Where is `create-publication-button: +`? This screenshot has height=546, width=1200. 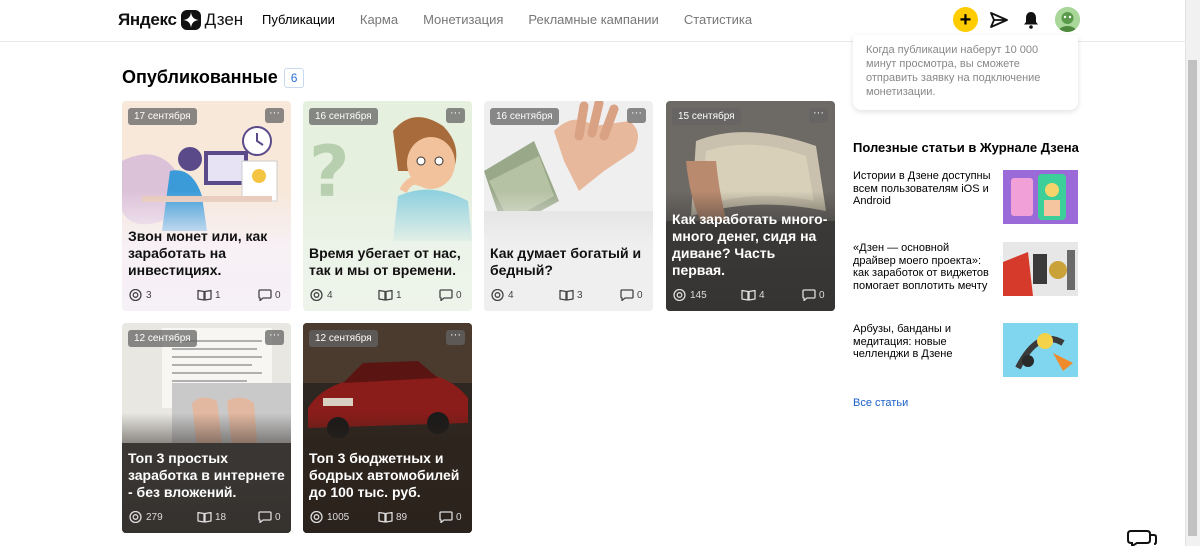 create-publication-button: + is located at coordinates (965, 19).